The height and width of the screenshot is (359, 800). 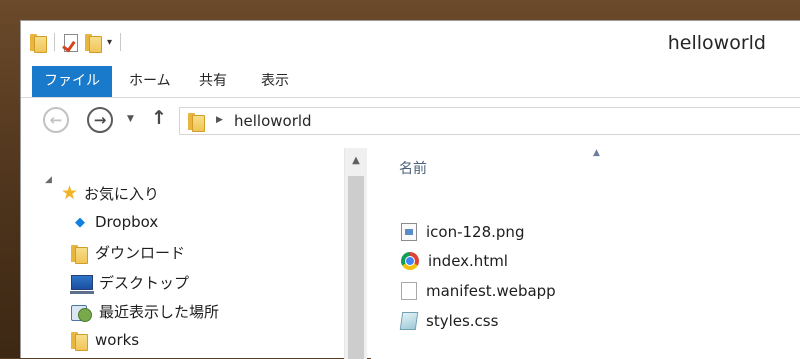 I want to click on document-icon, so click(x=409, y=291).